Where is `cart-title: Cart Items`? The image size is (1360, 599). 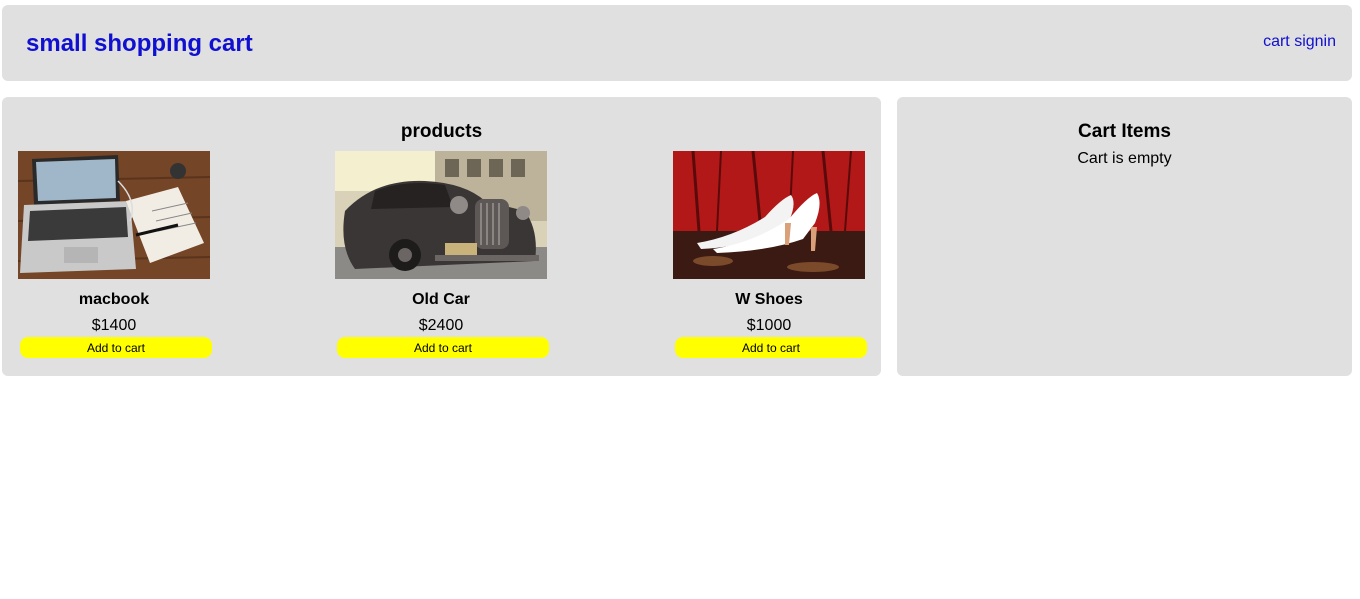 cart-title: Cart Items is located at coordinates (1124, 131).